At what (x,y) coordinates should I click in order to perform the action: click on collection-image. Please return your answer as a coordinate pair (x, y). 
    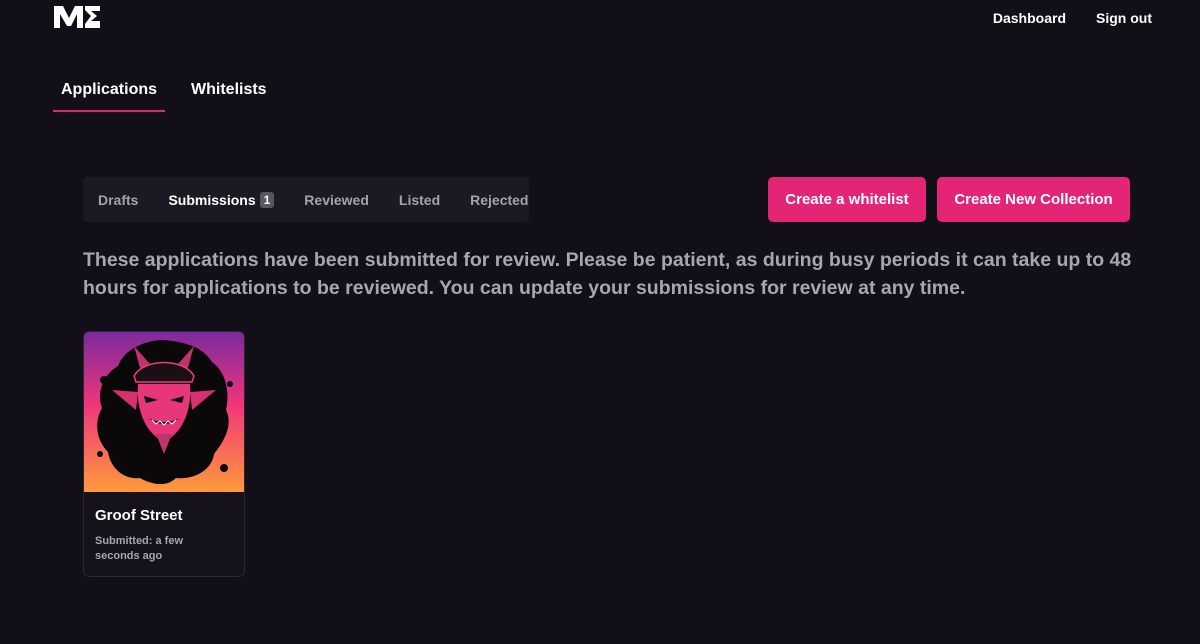
    Looking at the image, I should click on (164, 412).